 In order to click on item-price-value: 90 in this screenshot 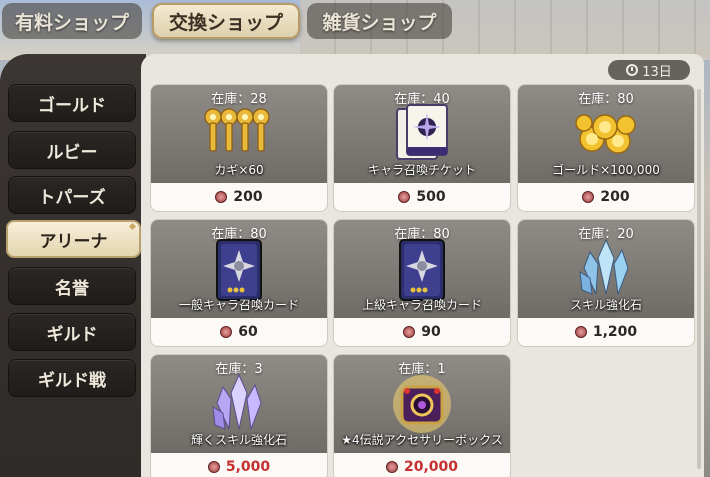, I will do `click(431, 332)`.